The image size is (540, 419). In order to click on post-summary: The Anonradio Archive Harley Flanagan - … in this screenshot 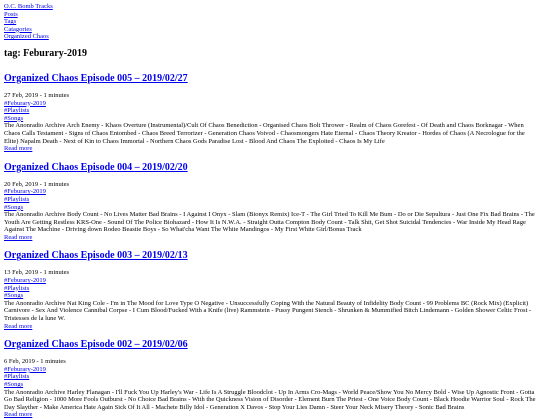, I will do `click(270, 399)`.